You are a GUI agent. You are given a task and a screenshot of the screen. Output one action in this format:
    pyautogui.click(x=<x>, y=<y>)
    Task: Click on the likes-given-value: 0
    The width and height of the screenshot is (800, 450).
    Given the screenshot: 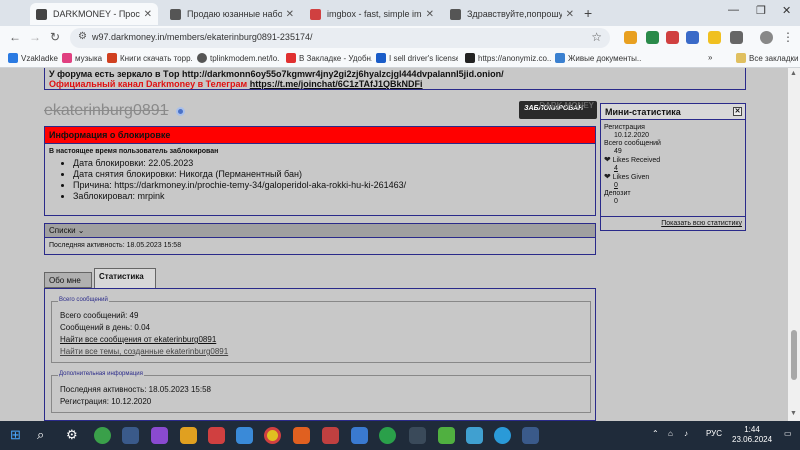 What is the action you would take?
    pyautogui.click(x=679, y=186)
    